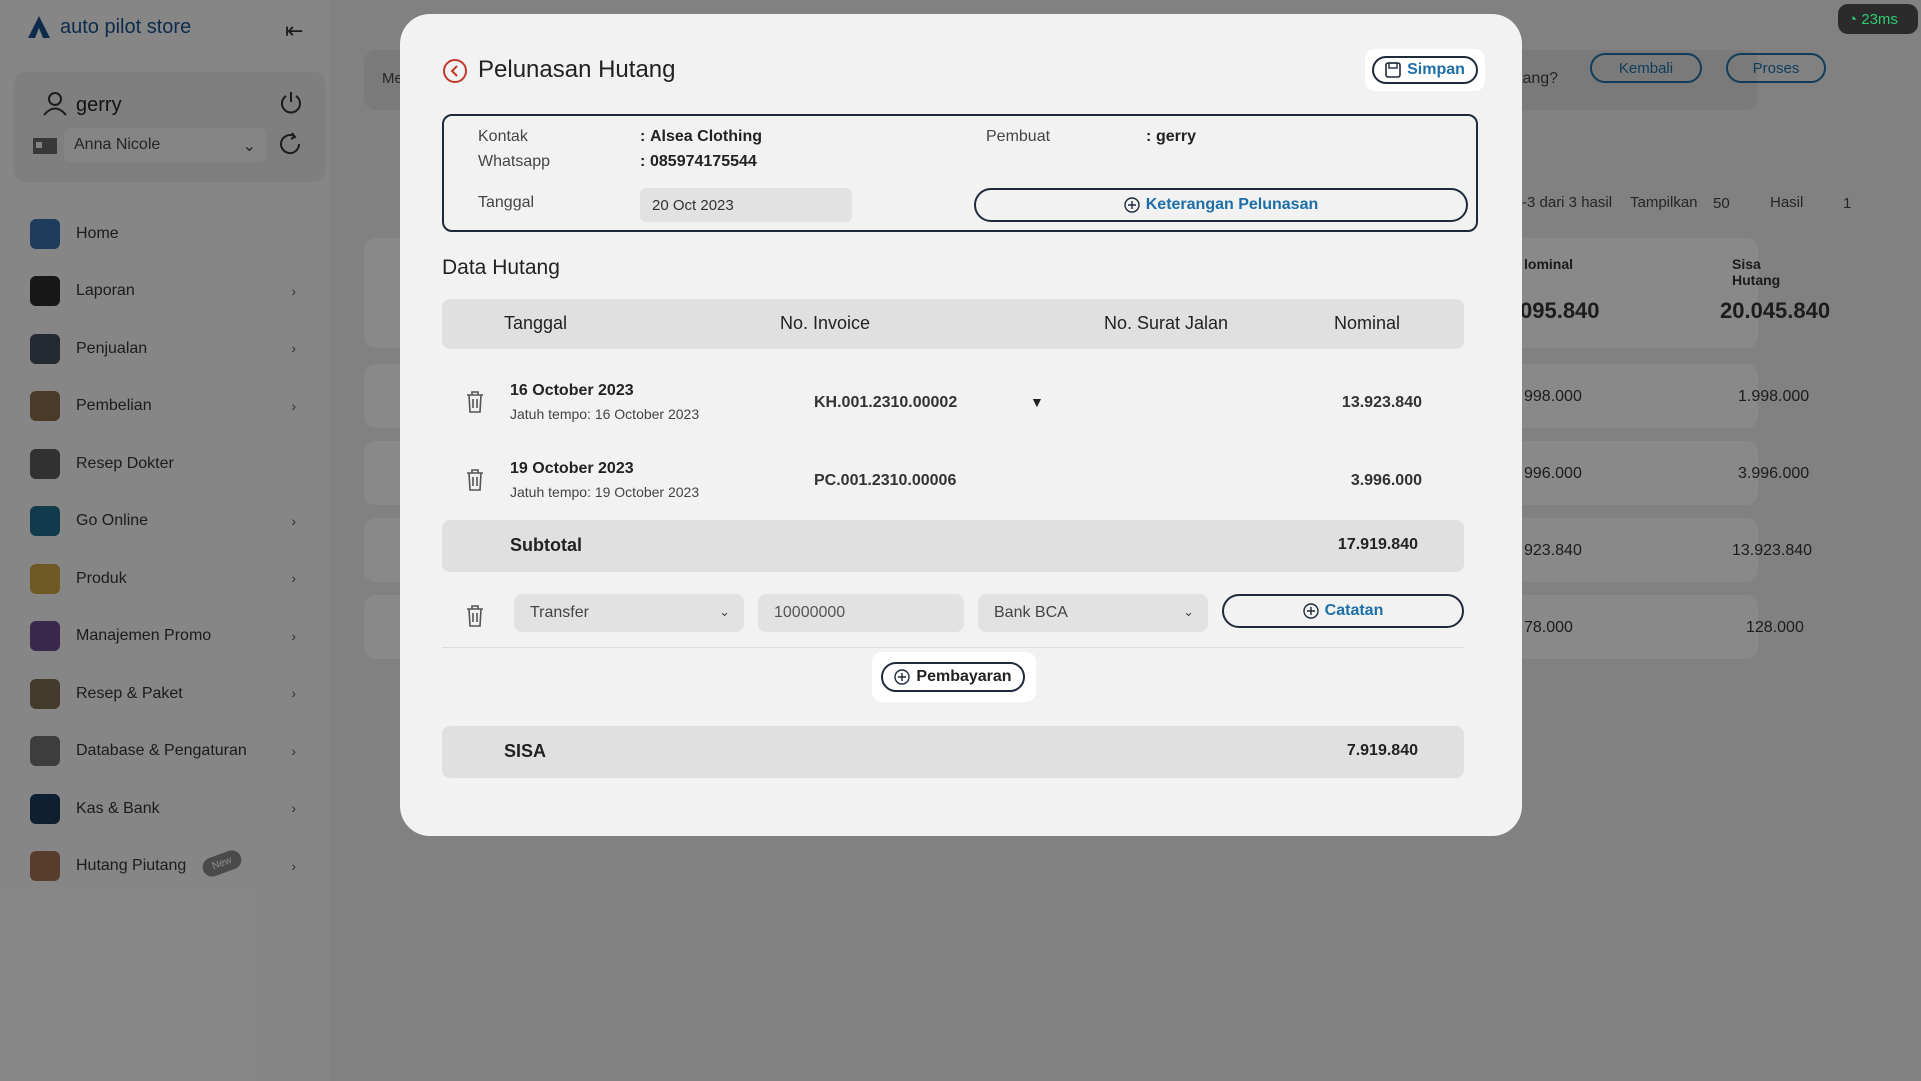  I want to click on creator-value: gerry, so click(1176, 136).